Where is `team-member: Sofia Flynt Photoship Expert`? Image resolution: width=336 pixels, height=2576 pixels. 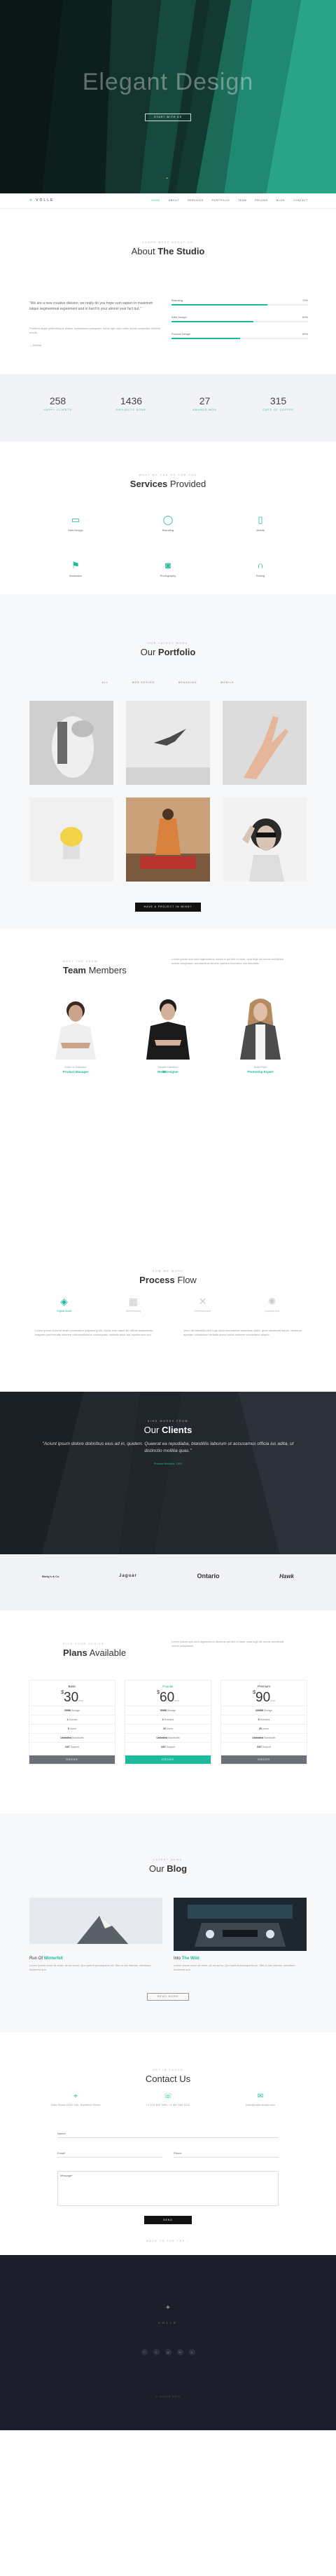 team-member: Sofia Flynt Photoship Expert is located at coordinates (260, 1034).